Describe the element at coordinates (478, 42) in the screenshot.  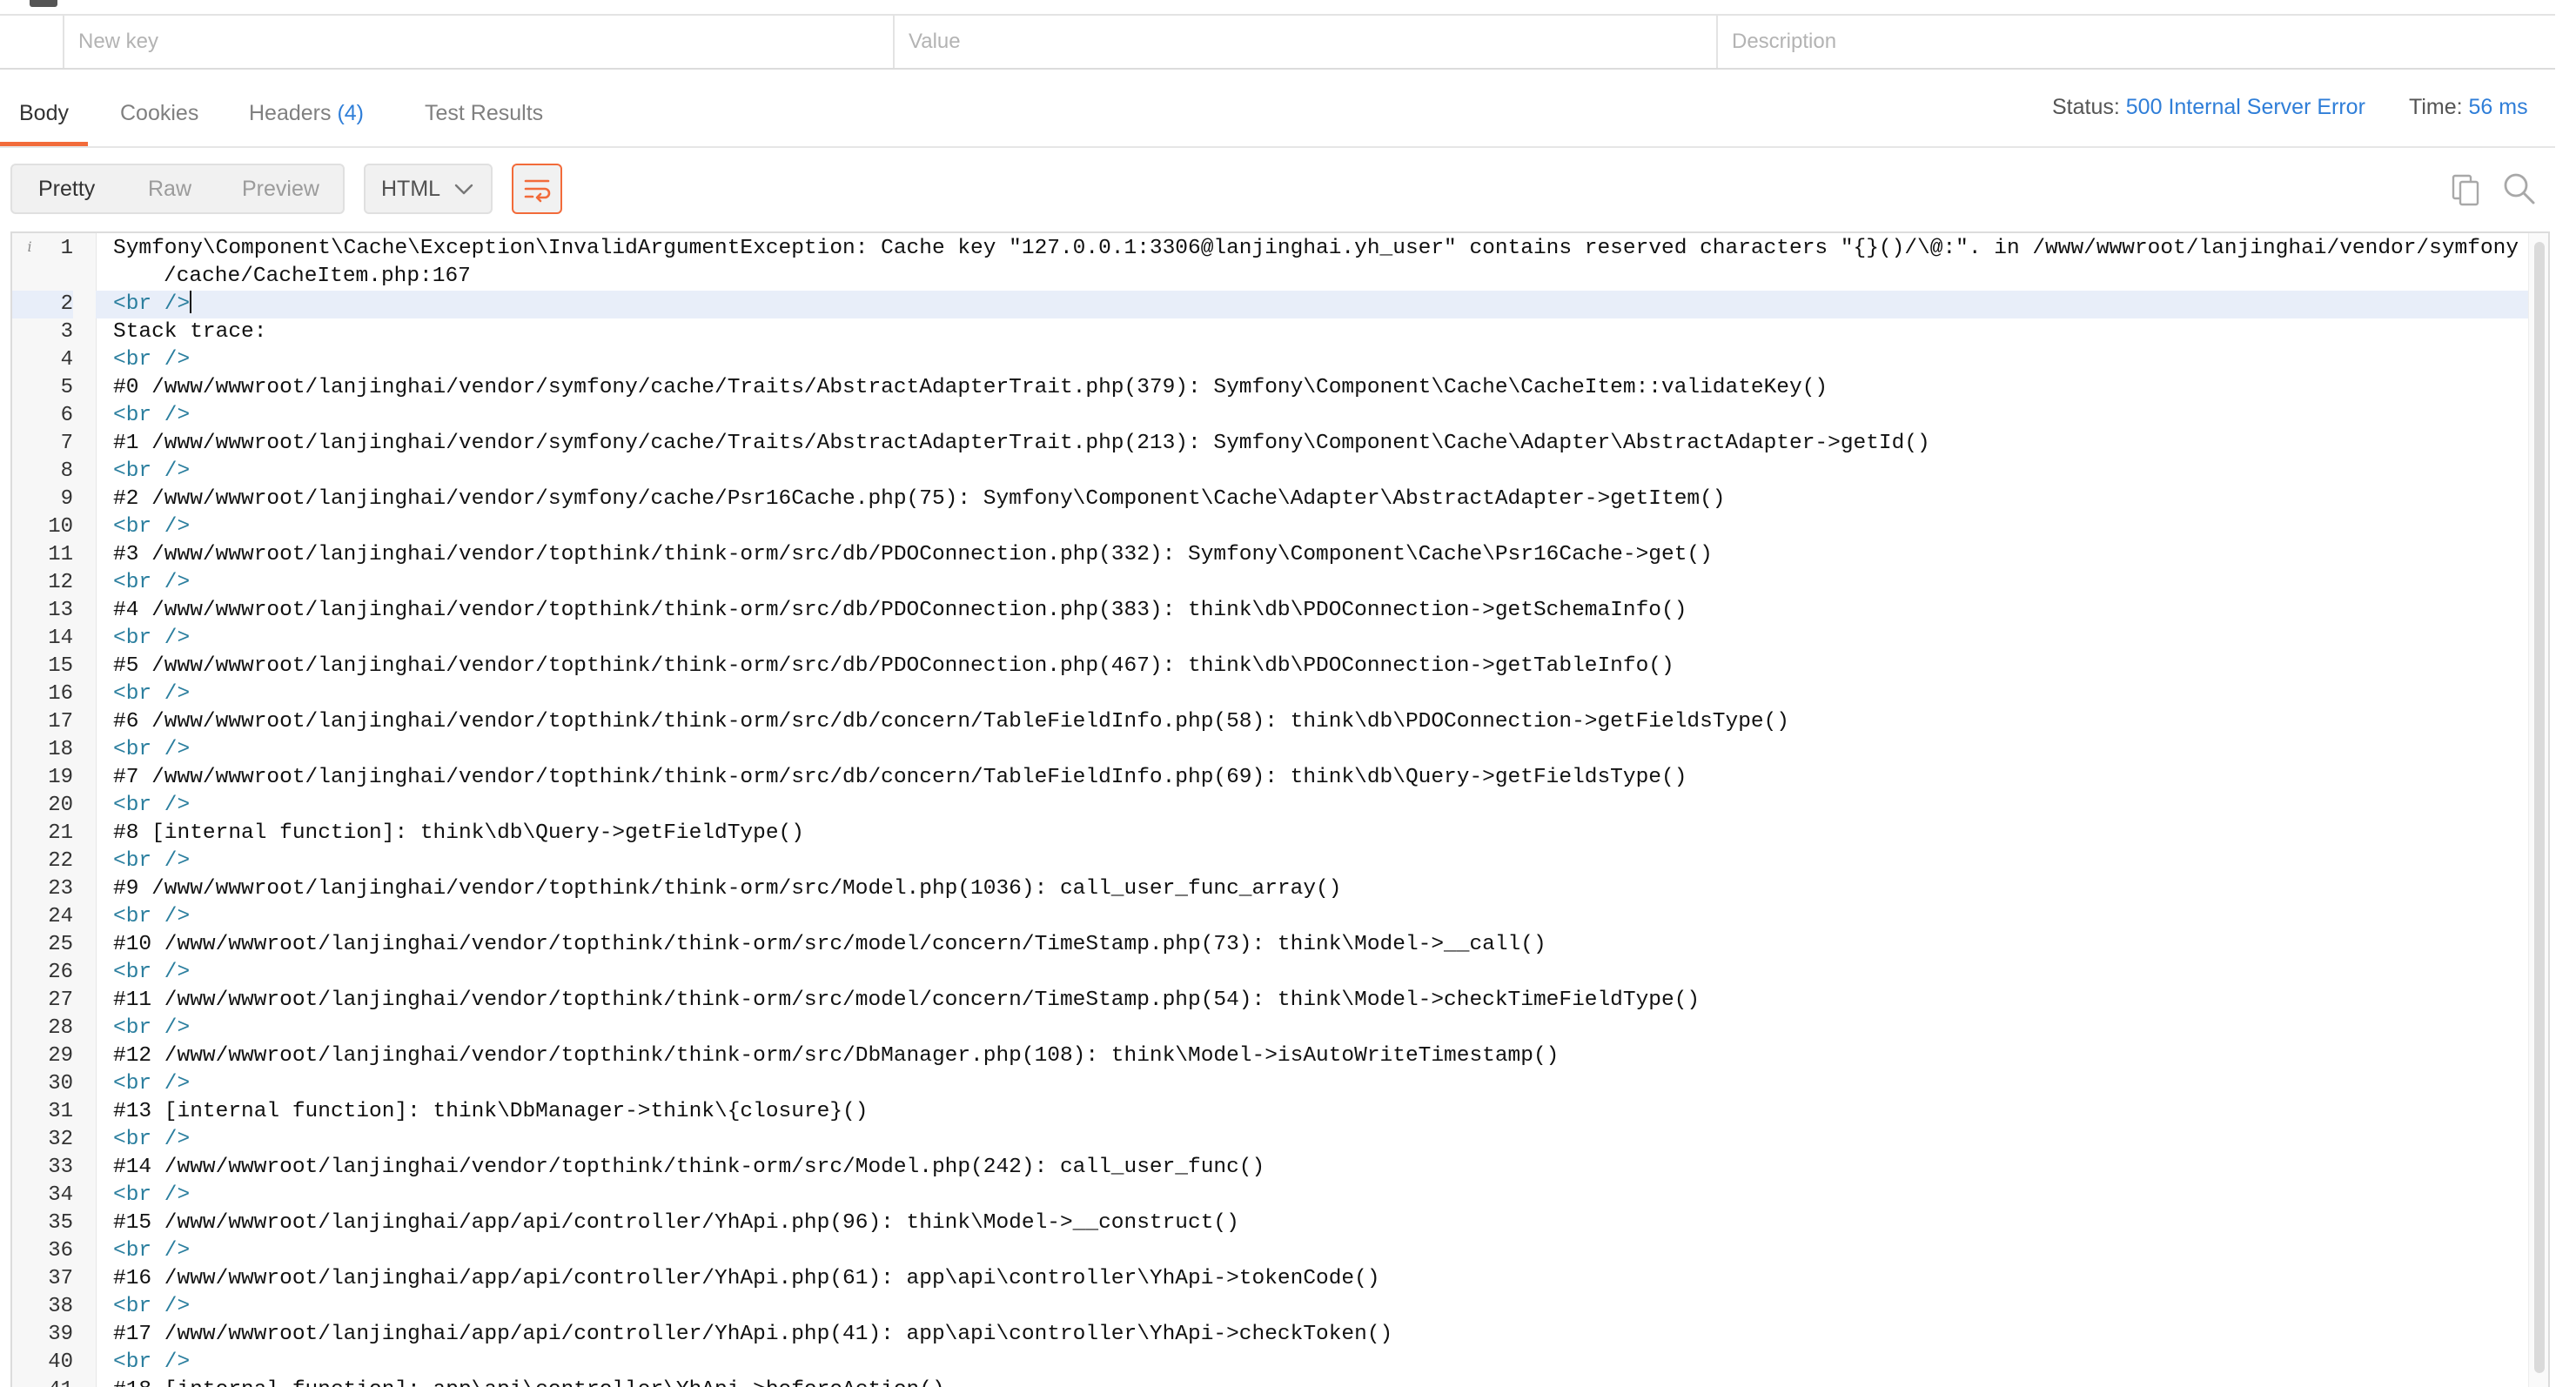
I see `new-key-field: New key` at that location.